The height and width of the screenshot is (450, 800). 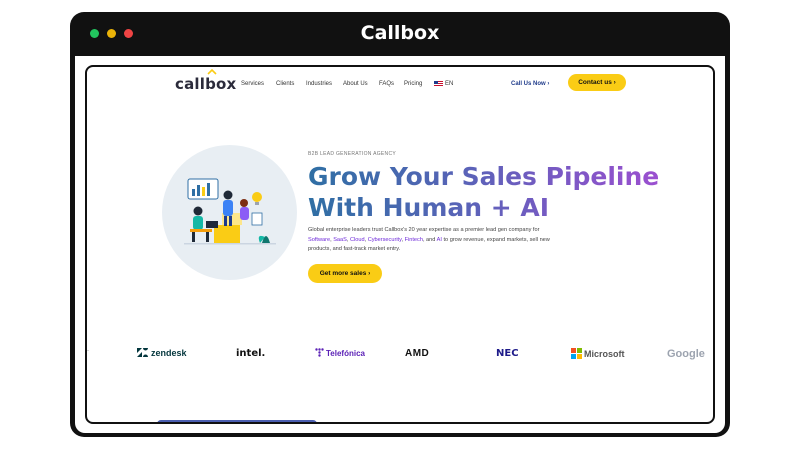 What do you see at coordinates (414, 240) in the screenshot?
I see `desc-link-fintech: Fintech` at bounding box center [414, 240].